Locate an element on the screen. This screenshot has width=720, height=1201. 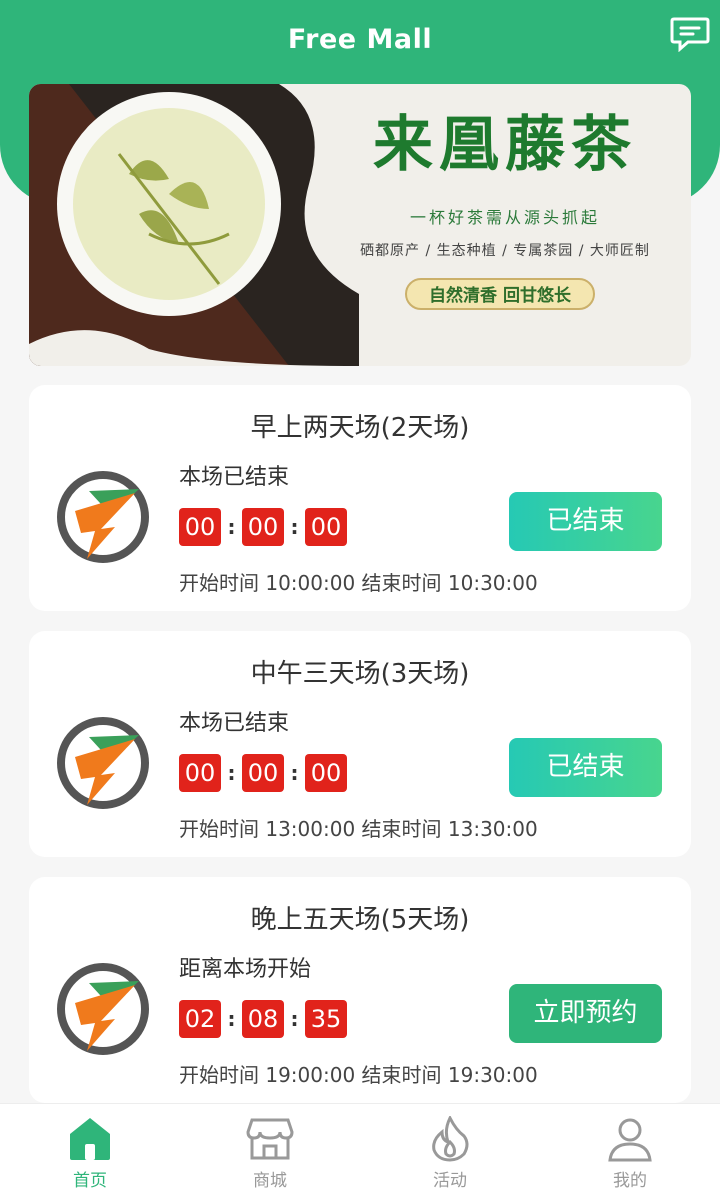
tab-activity: 活动 is located at coordinates (450, 1153).